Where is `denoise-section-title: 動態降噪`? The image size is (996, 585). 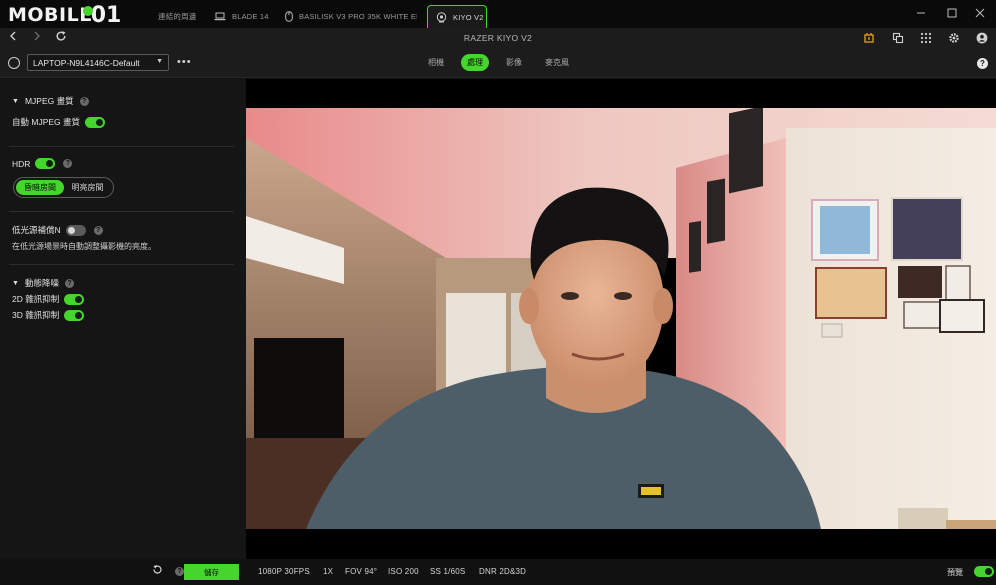
denoise-section-title: 動態降噪 is located at coordinates (41, 283).